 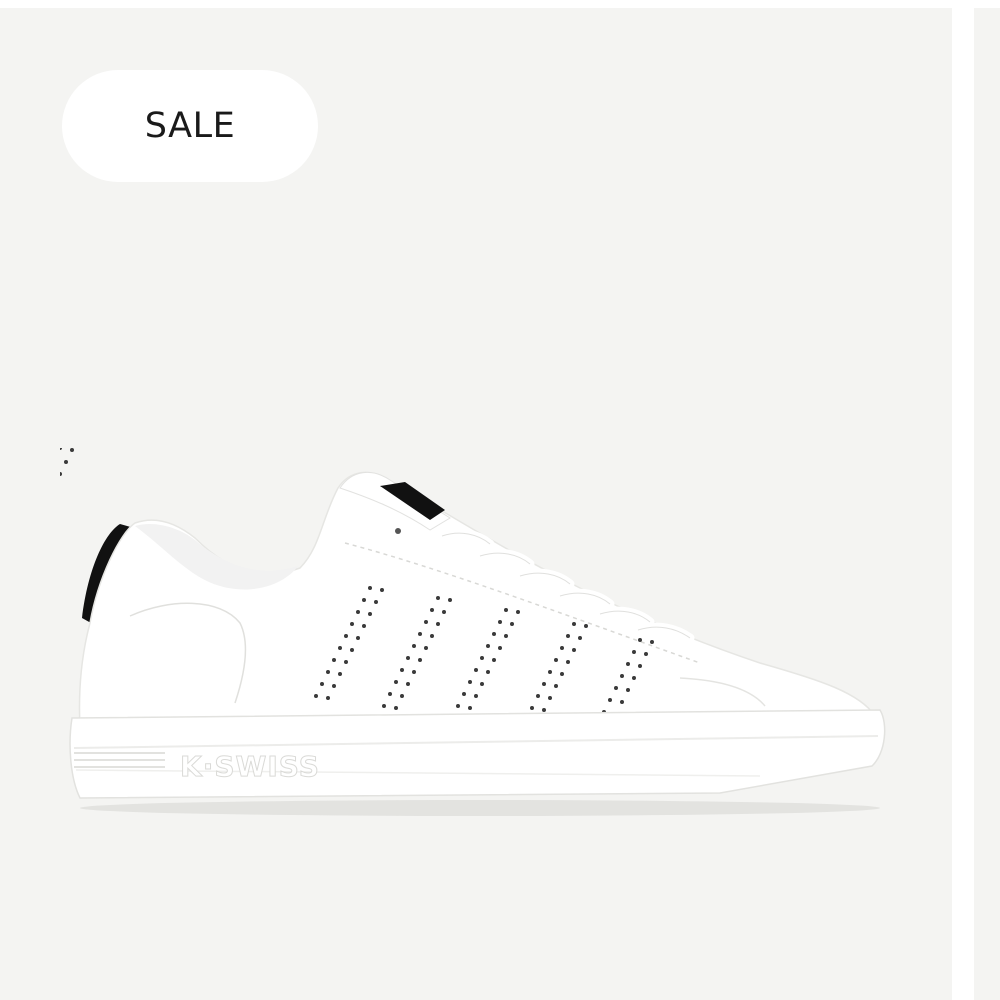 What do you see at coordinates (250, 766) in the screenshot?
I see `brand-mark: K·SWISS` at bounding box center [250, 766].